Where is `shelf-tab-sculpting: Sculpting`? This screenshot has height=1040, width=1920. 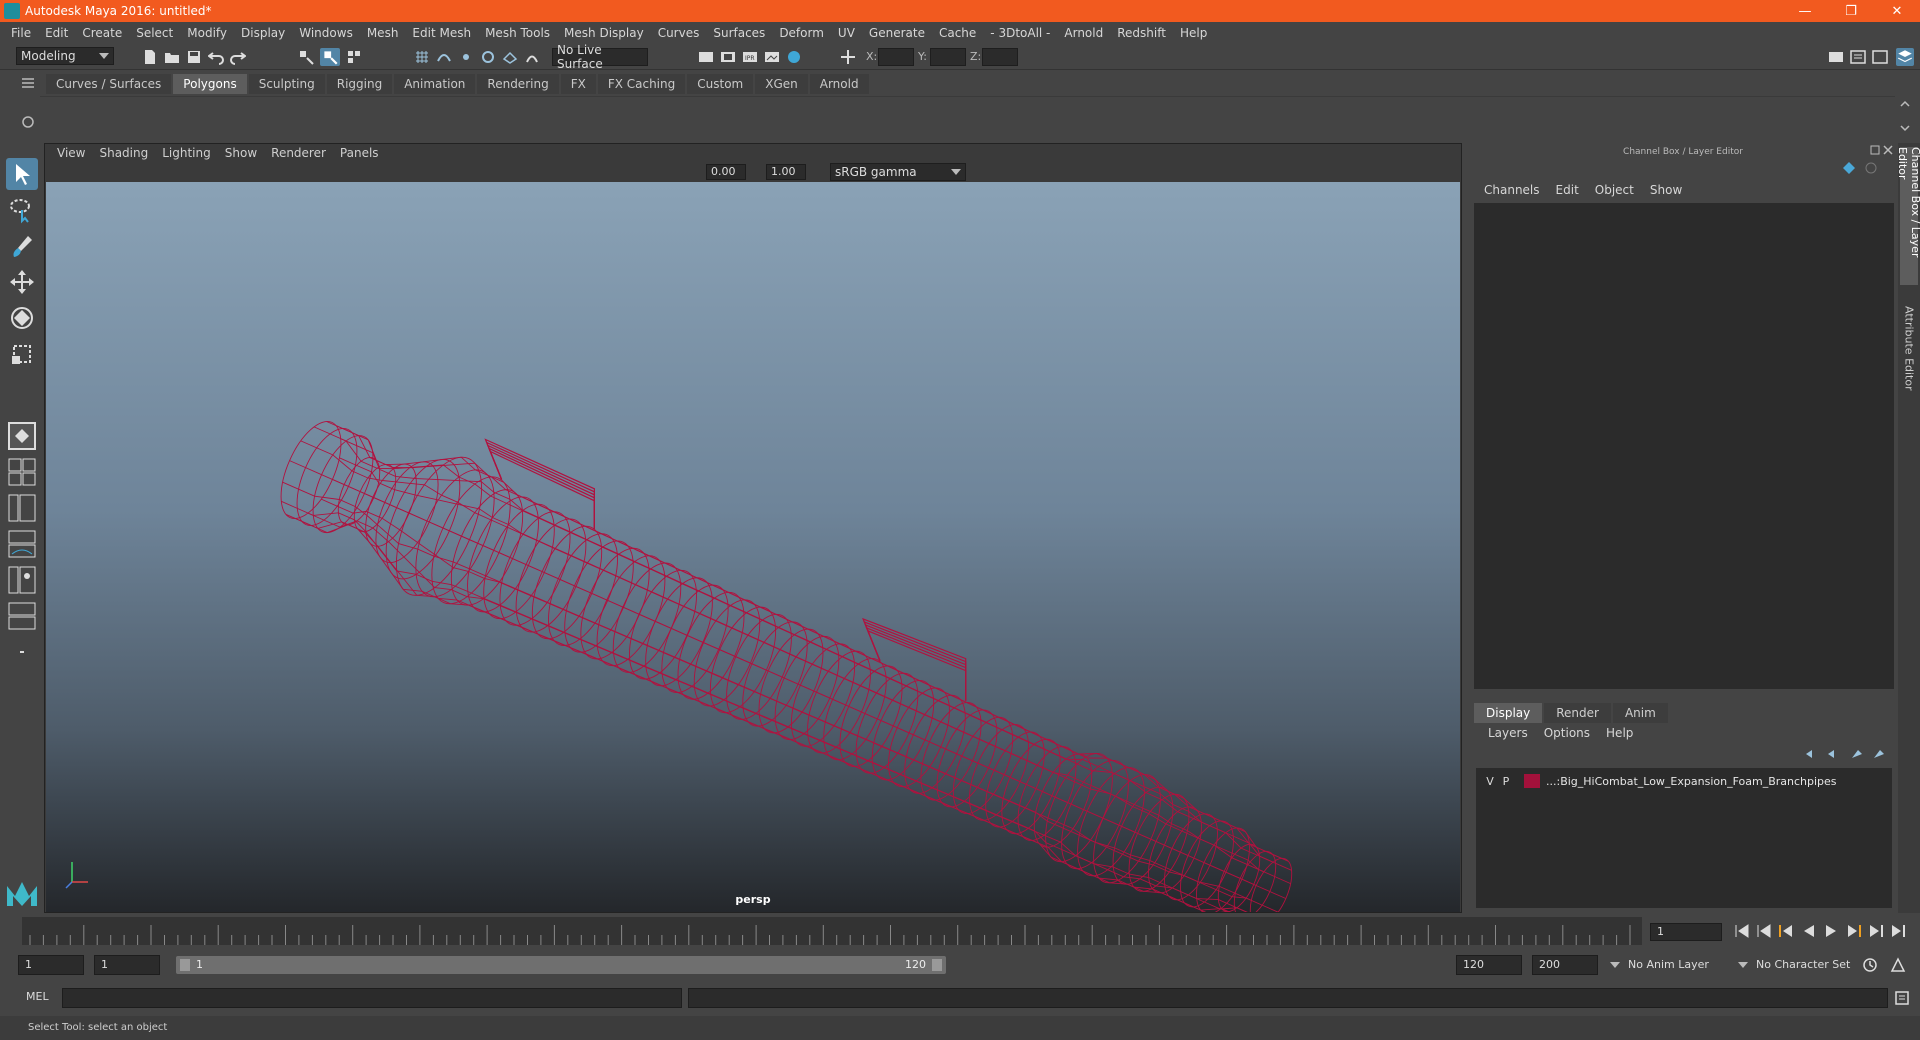 shelf-tab-sculpting: Sculpting is located at coordinates (286, 84).